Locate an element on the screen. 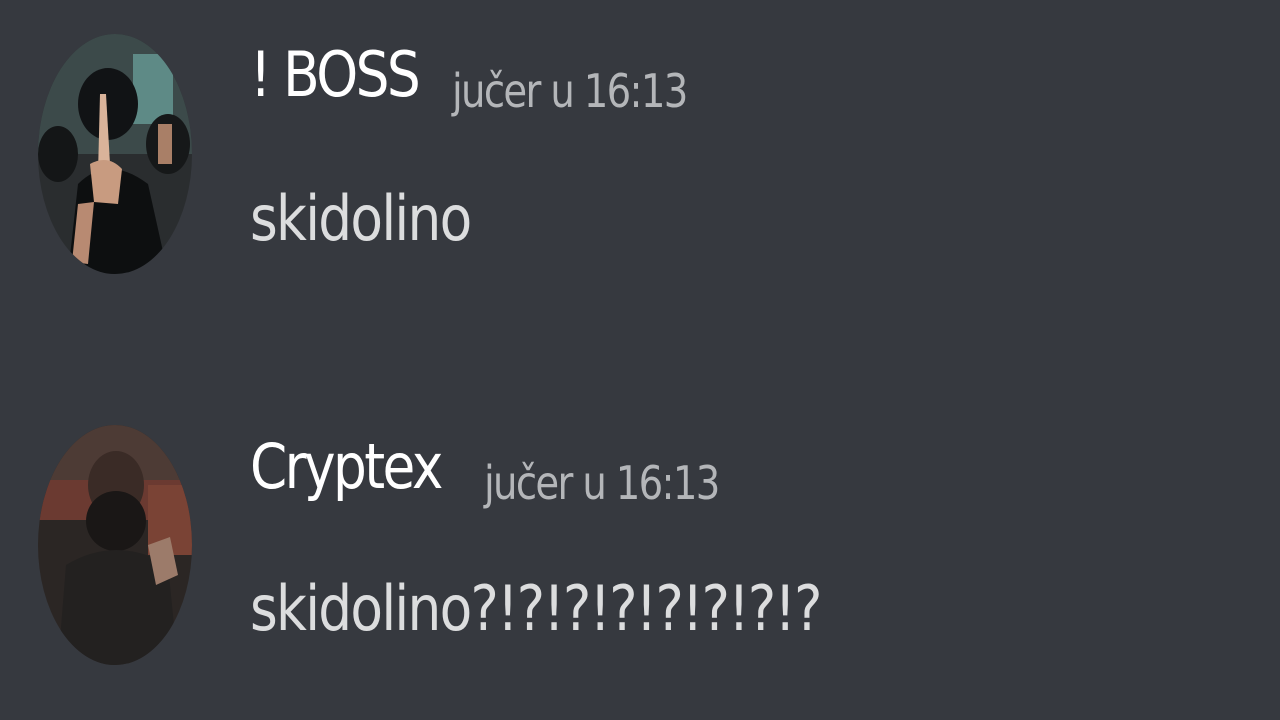 The width and height of the screenshot is (1280, 720). username: ! BOSS is located at coordinates (335, 75).